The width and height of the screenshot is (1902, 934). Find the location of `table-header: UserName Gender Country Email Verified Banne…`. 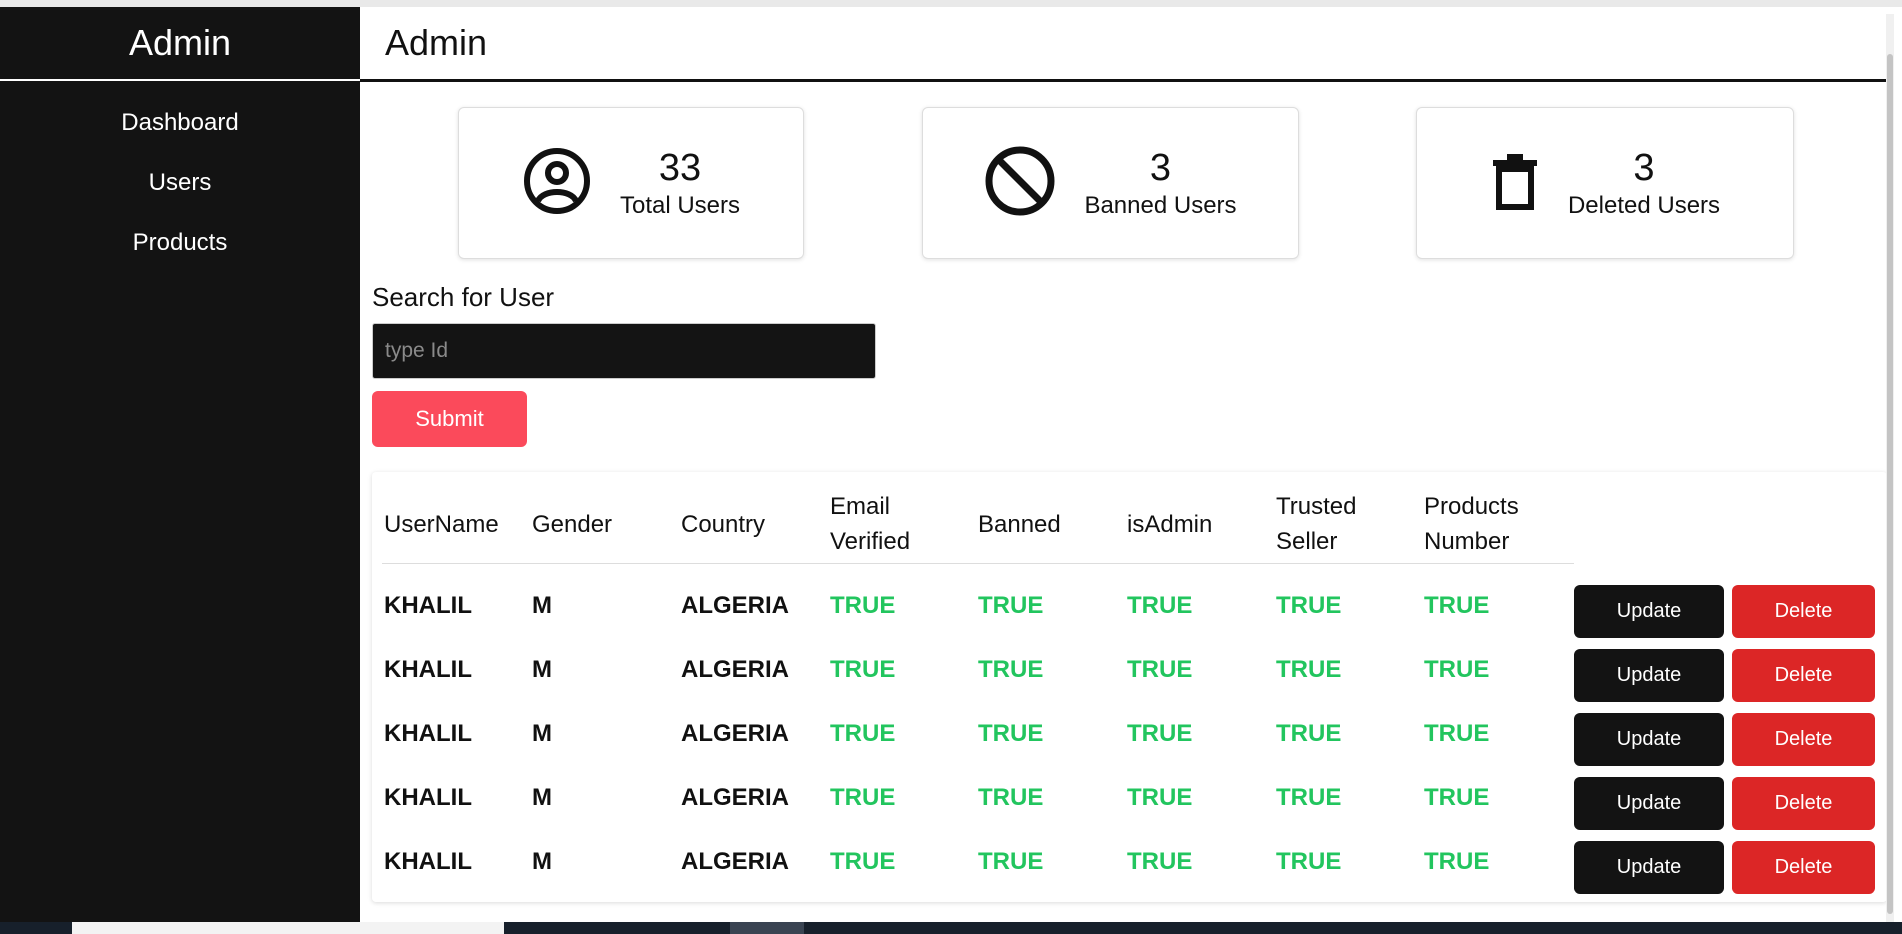

table-header: UserName Gender Country Email Verified Banne… is located at coordinates (978, 524).